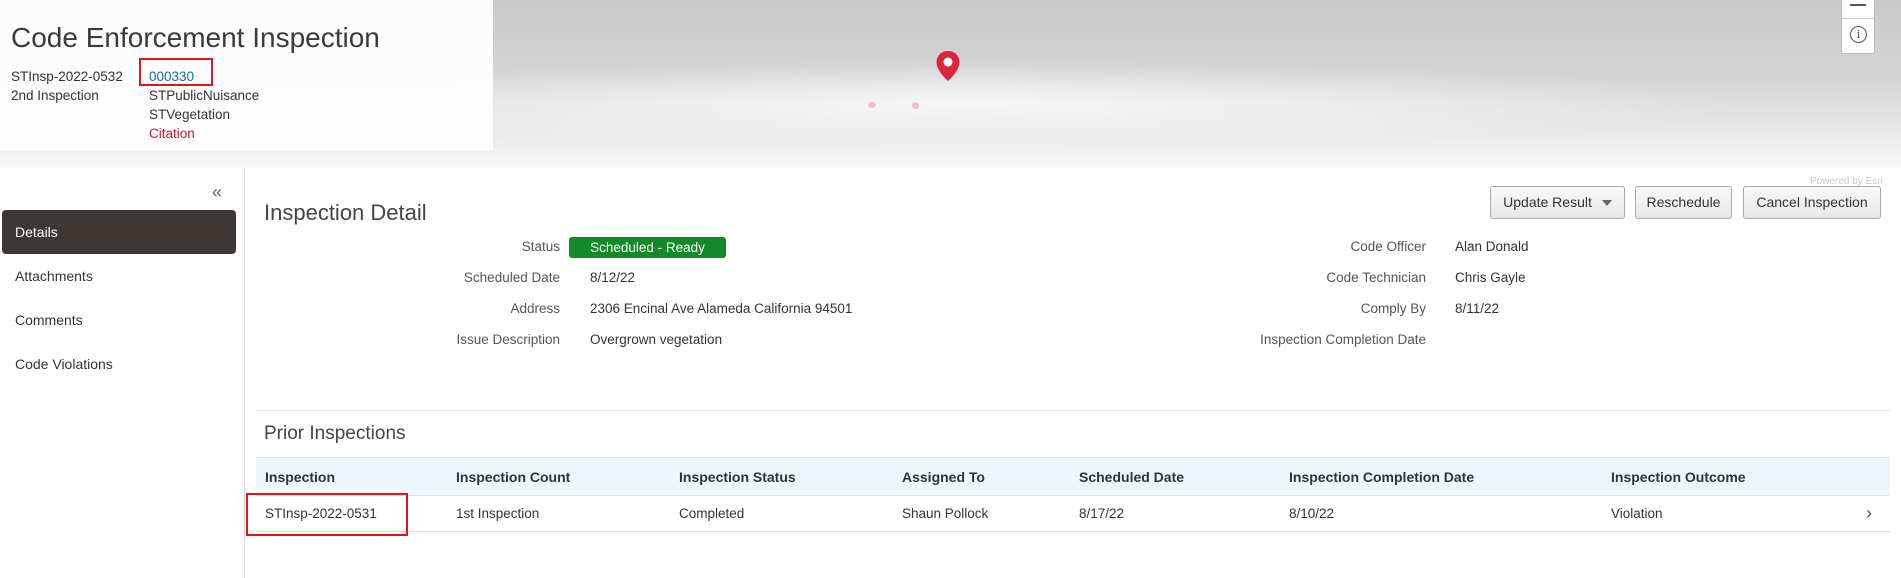  I want to click on status-label: Status, so click(540, 246).